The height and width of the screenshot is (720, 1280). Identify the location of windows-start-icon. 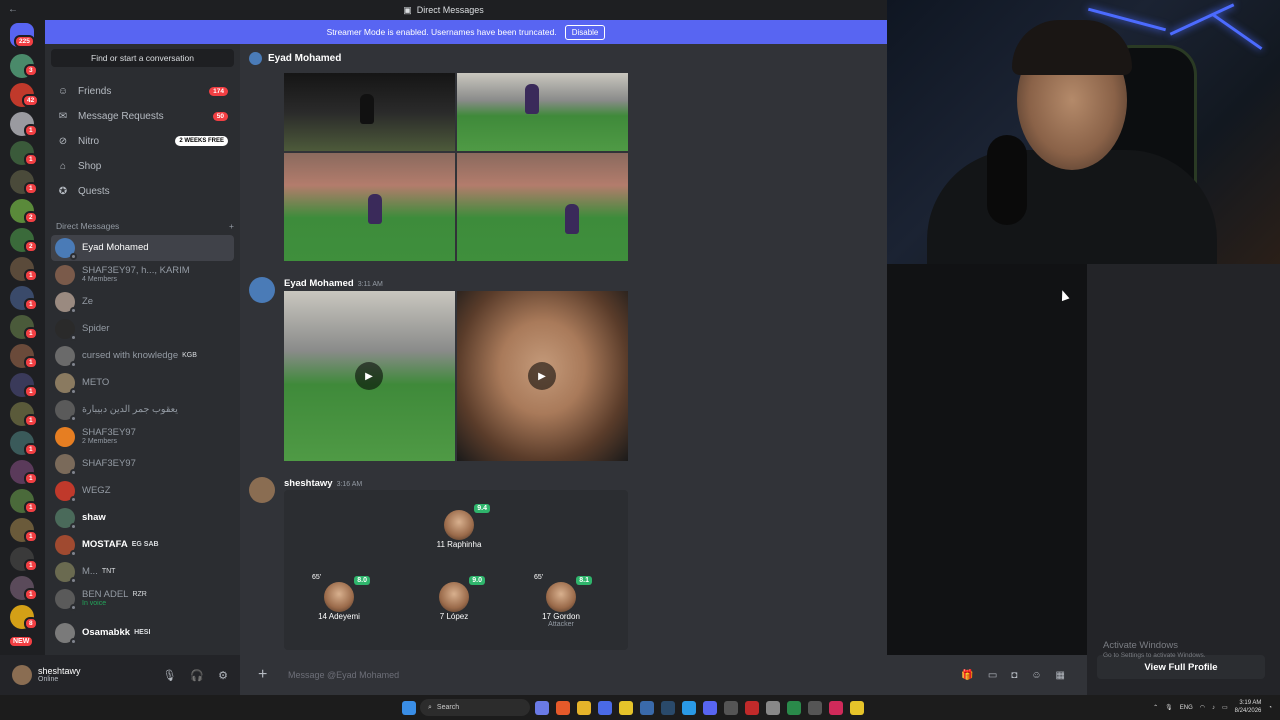
(409, 707).